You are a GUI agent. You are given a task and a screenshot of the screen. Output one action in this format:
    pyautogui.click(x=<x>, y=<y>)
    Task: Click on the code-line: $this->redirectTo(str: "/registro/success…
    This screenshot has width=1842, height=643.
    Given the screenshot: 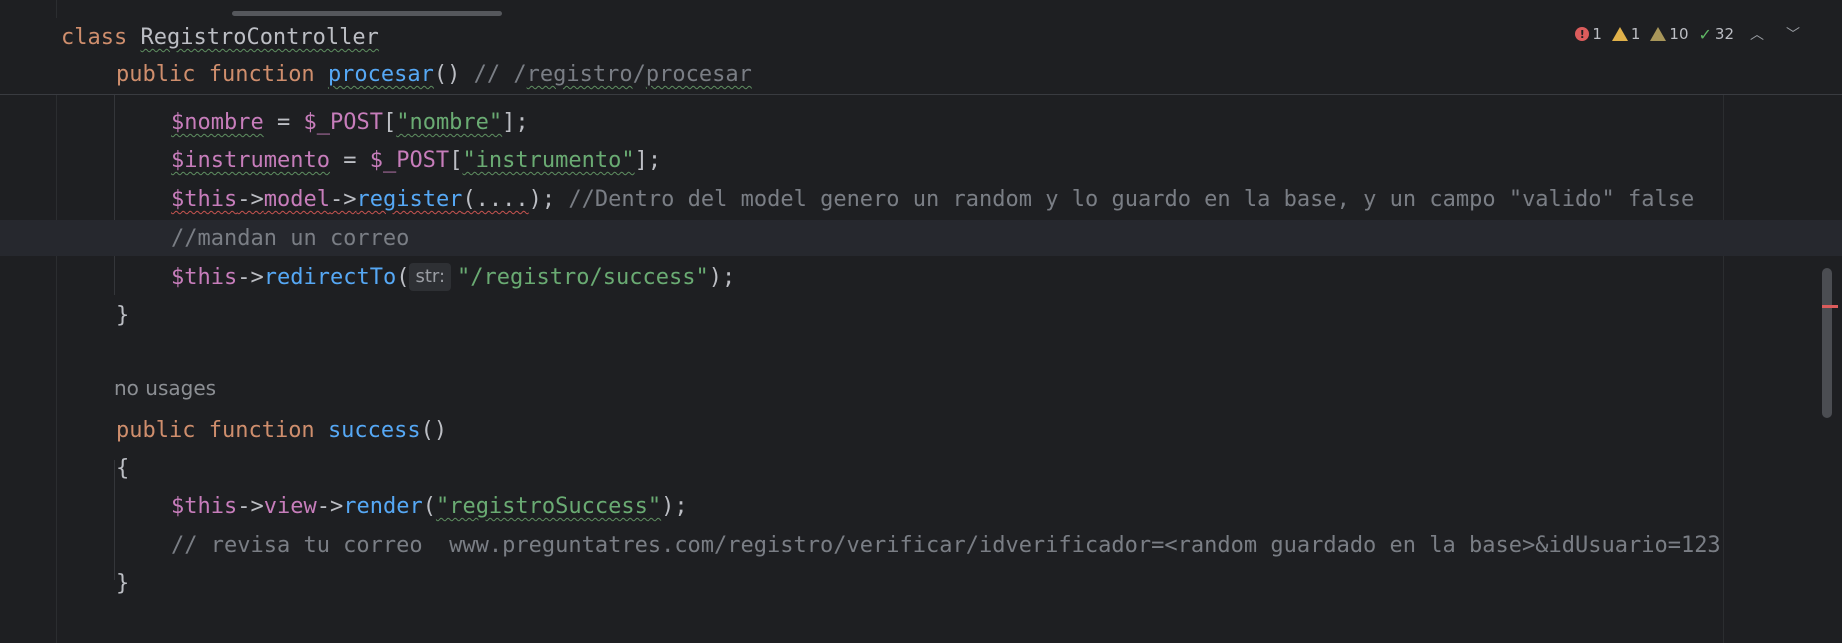 What is the action you would take?
    pyautogui.click(x=453, y=278)
    